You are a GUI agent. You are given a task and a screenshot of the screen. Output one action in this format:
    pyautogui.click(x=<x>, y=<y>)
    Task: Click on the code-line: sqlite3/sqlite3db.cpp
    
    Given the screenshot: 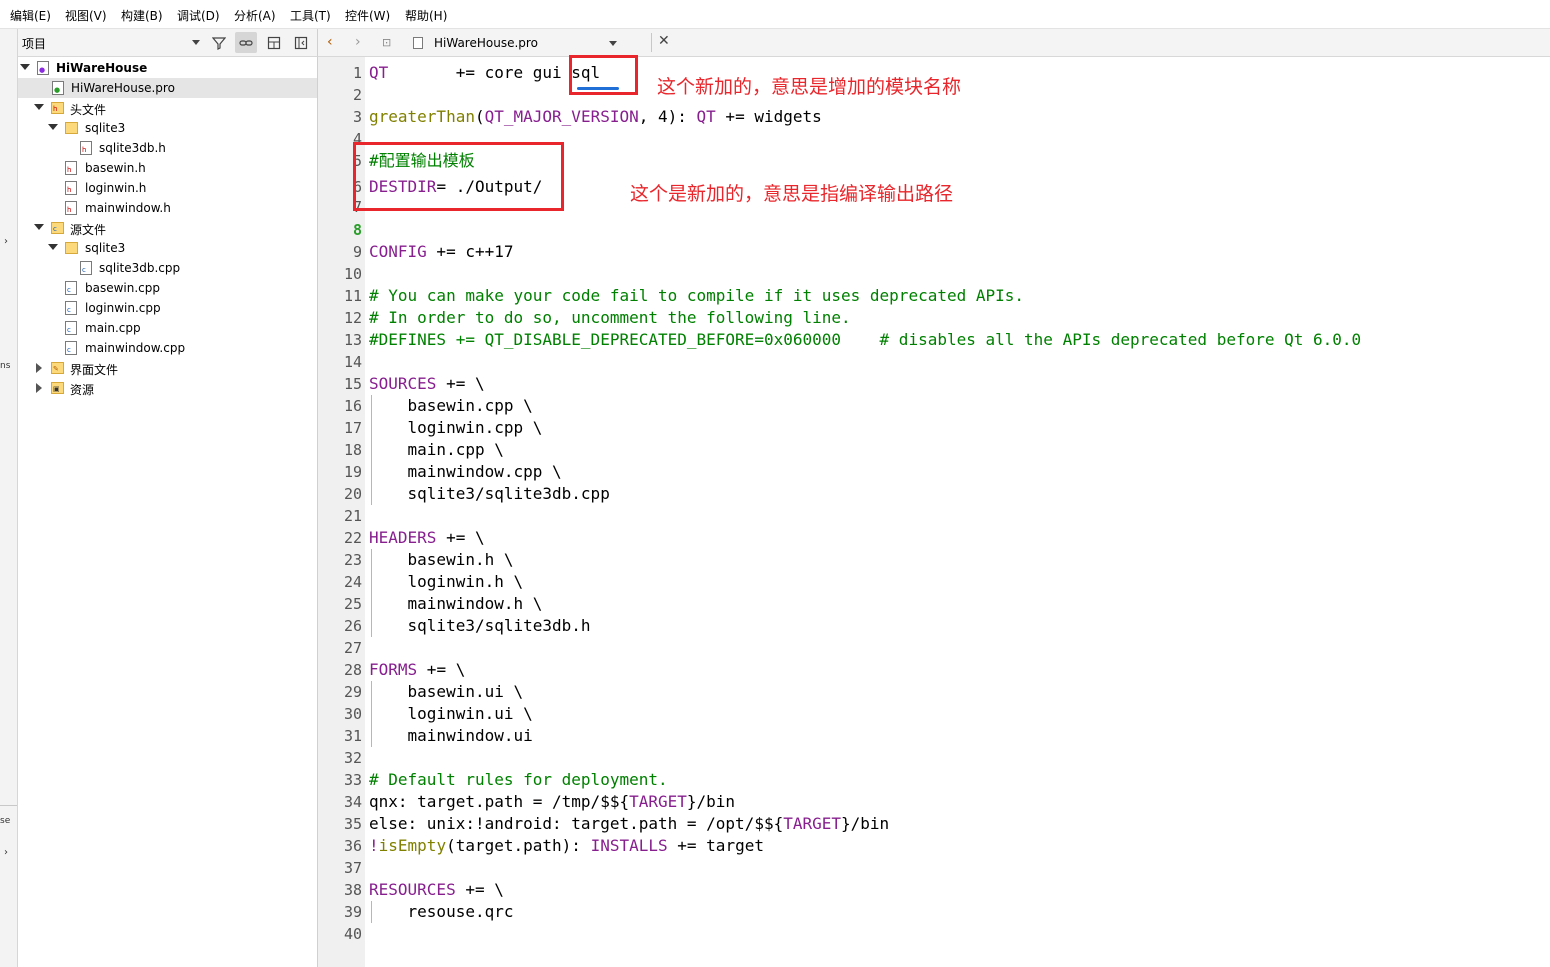 What is the action you would take?
    pyautogui.click(x=489, y=494)
    